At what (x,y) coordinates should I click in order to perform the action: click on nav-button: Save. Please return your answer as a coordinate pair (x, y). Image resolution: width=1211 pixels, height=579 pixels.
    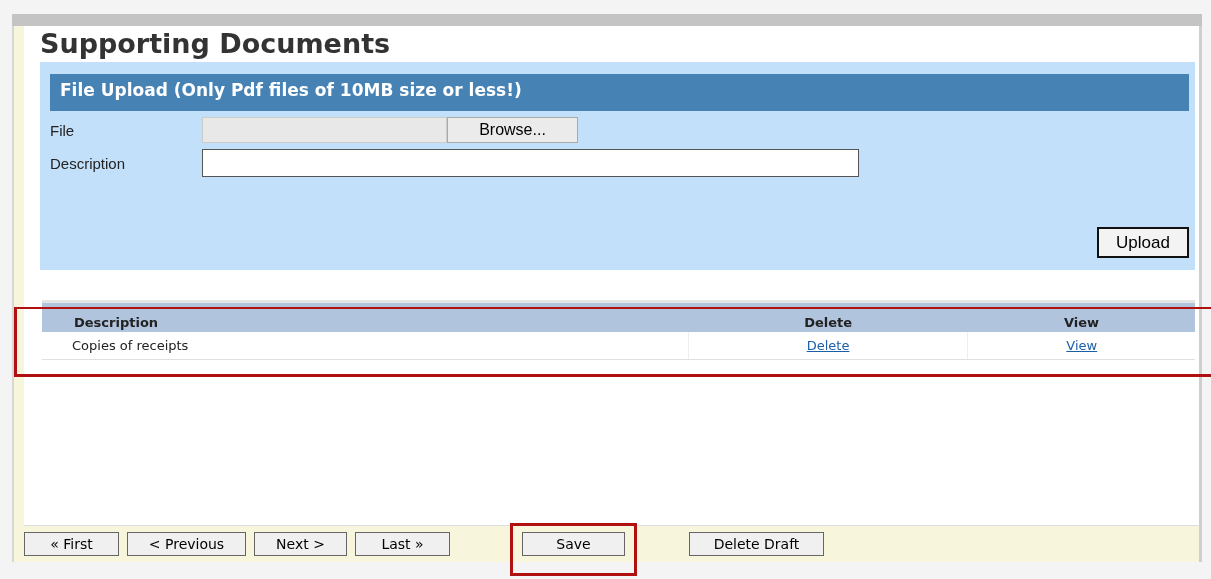
    Looking at the image, I should click on (573, 544).